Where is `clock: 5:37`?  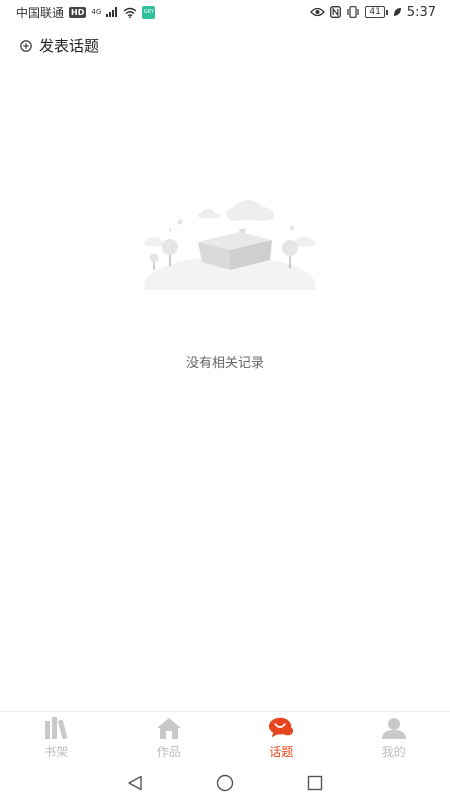
clock: 5:37 is located at coordinates (421, 12).